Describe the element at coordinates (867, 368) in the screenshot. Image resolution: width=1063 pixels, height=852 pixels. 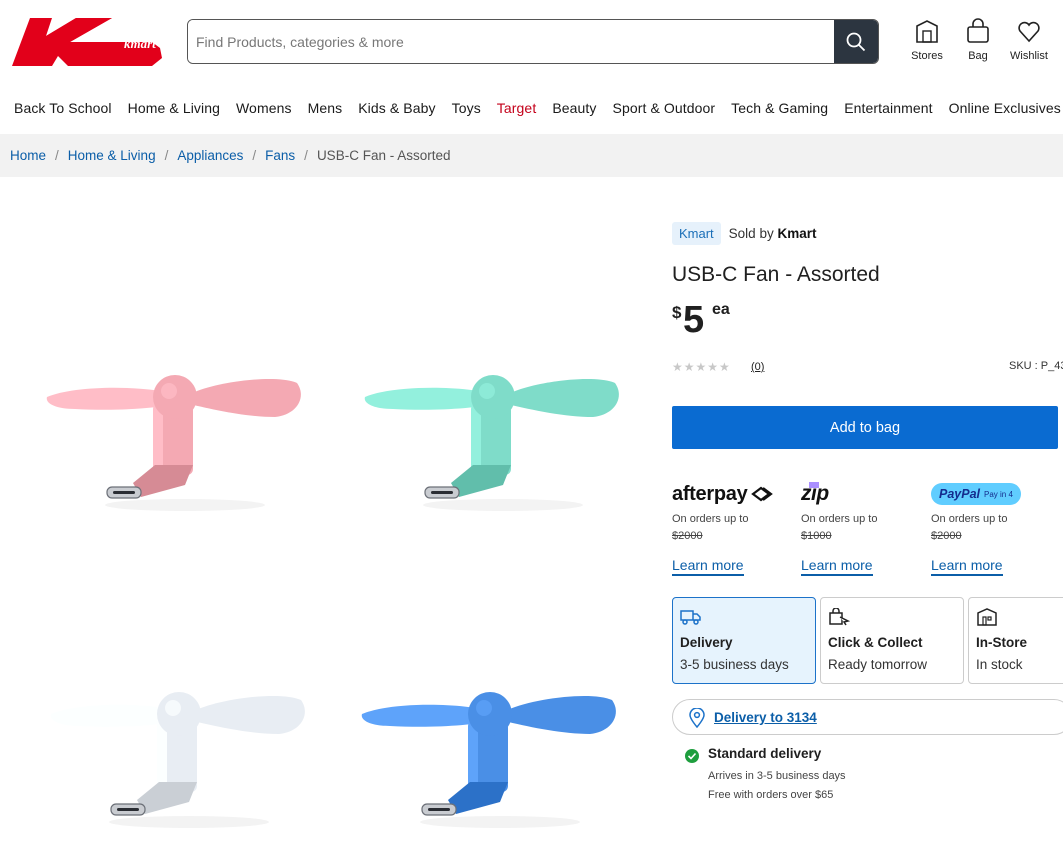
I see `rating-row: ★★★★★ (0) SKU : P_43` at that location.